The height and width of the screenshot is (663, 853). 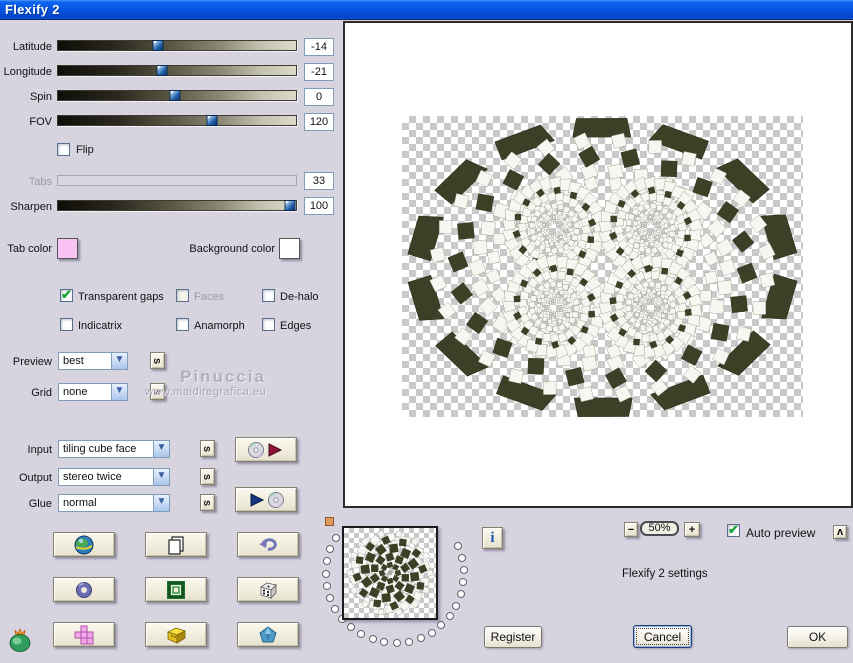 I want to click on gem-button, so click(x=268, y=634).